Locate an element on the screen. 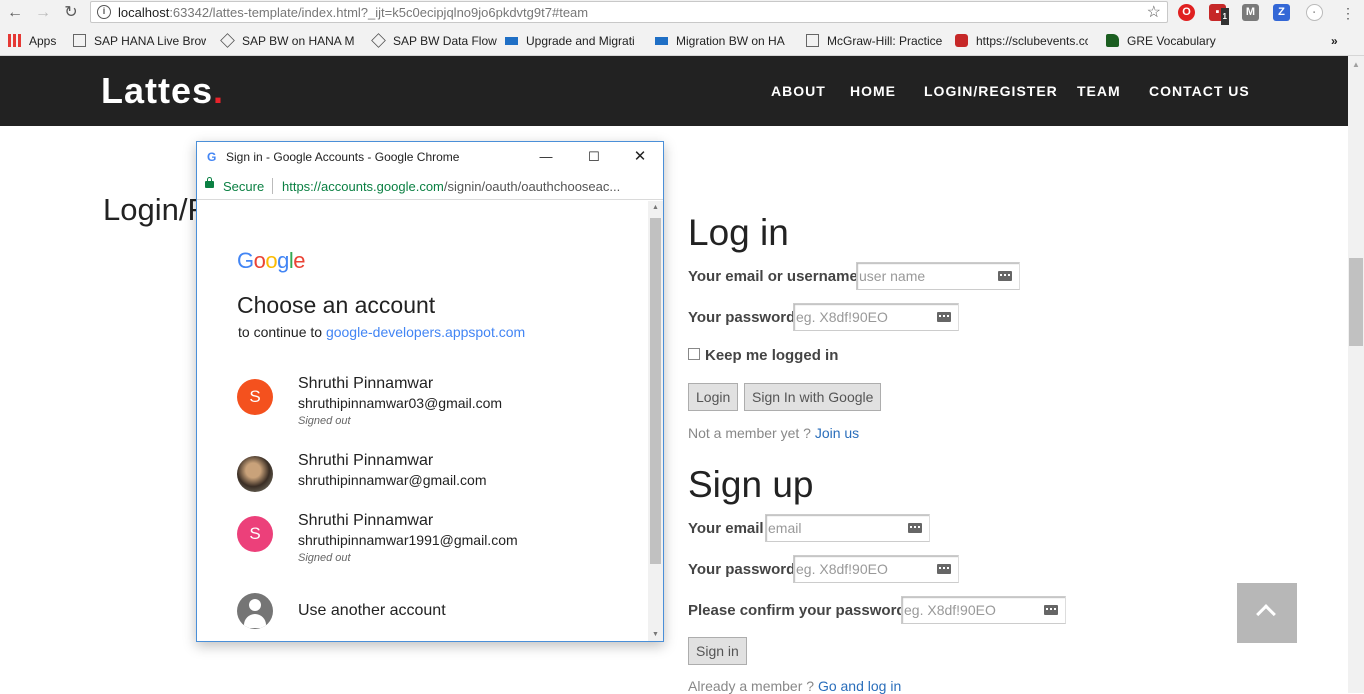  close-icon: ✕ is located at coordinates (640, 157).